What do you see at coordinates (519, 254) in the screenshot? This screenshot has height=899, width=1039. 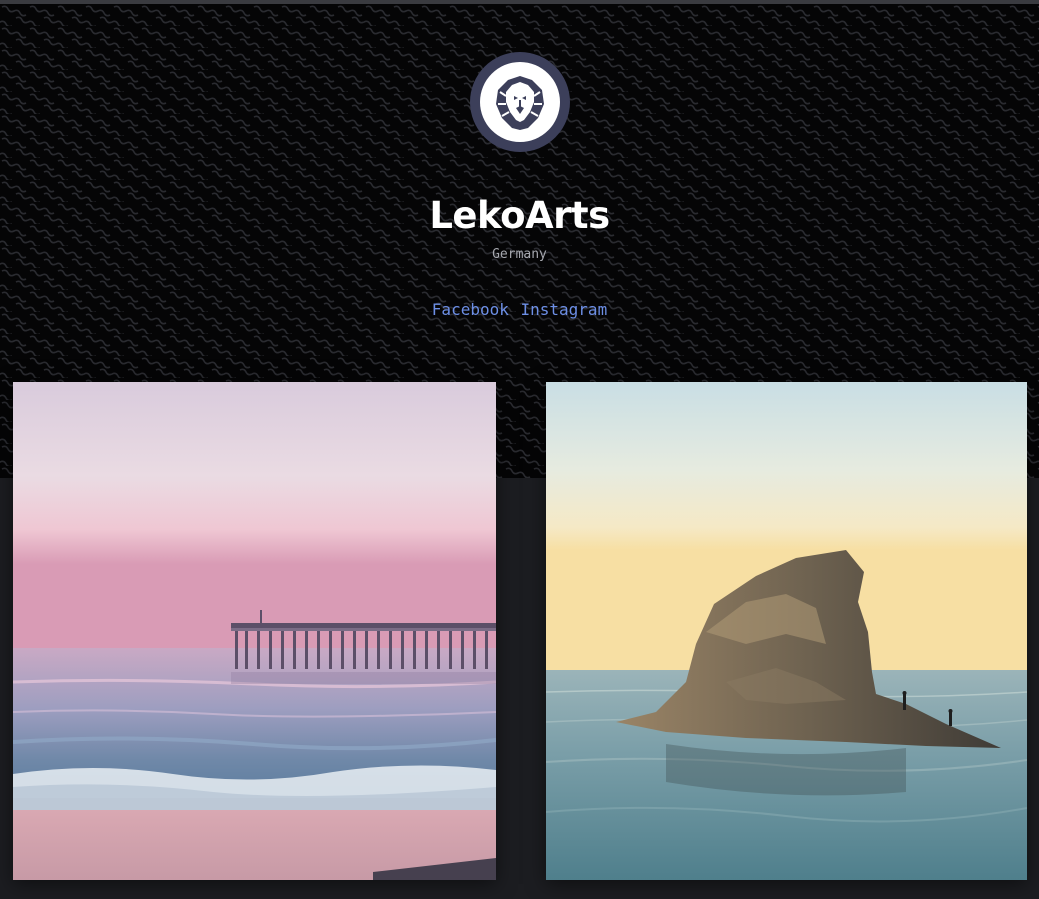 I see `profile-location: Germany` at bounding box center [519, 254].